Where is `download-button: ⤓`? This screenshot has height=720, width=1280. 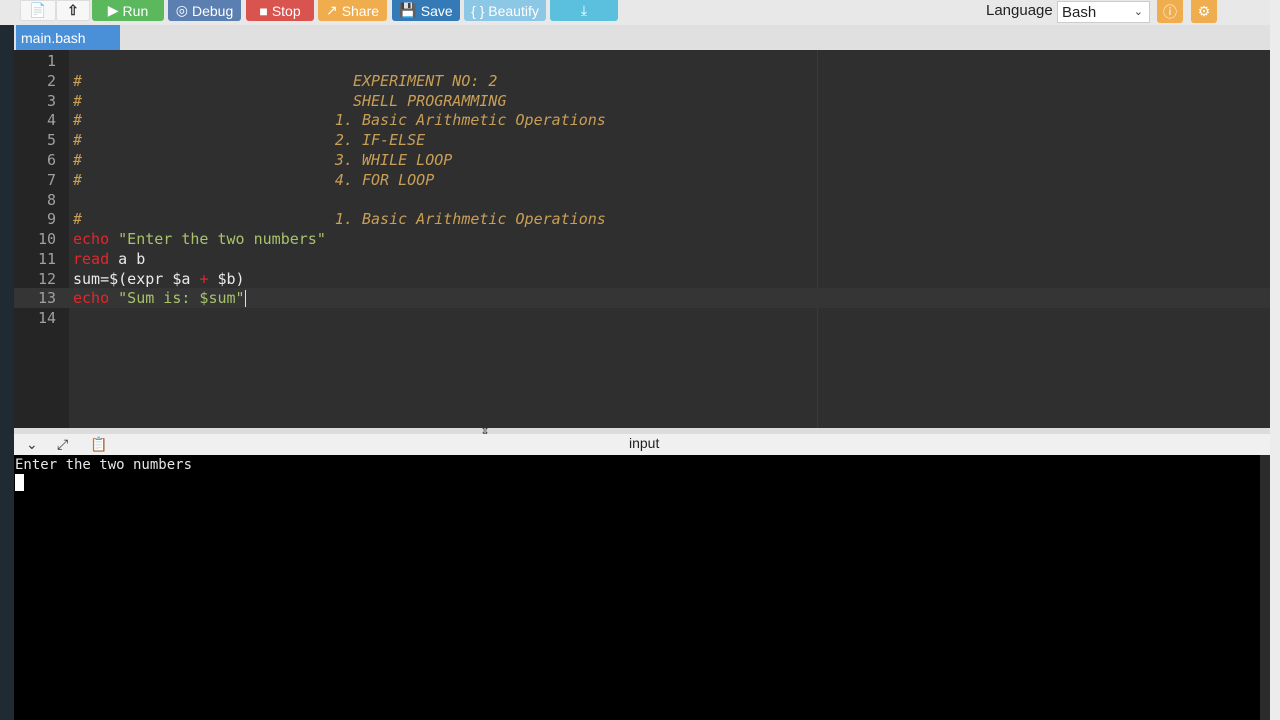
download-button: ⤓ is located at coordinates (584, 10).